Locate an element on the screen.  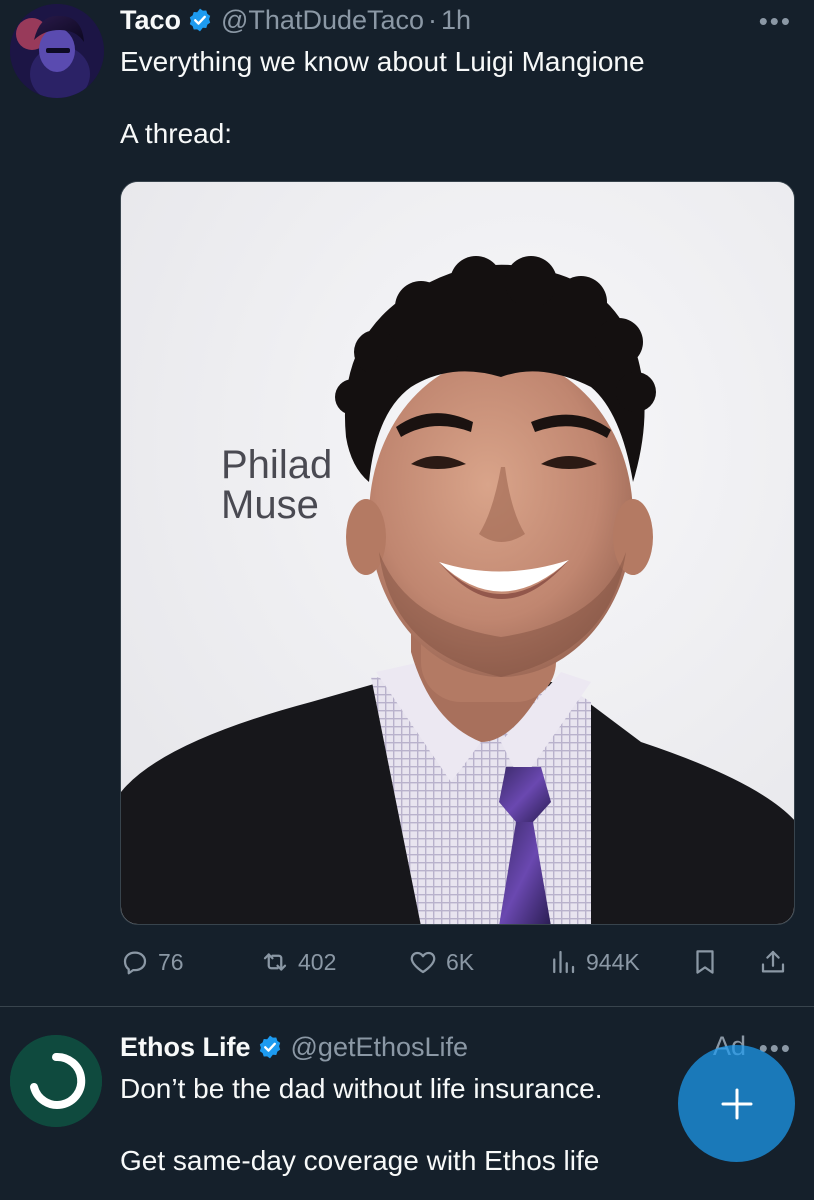
share-button is located at coordinates (777, 962).